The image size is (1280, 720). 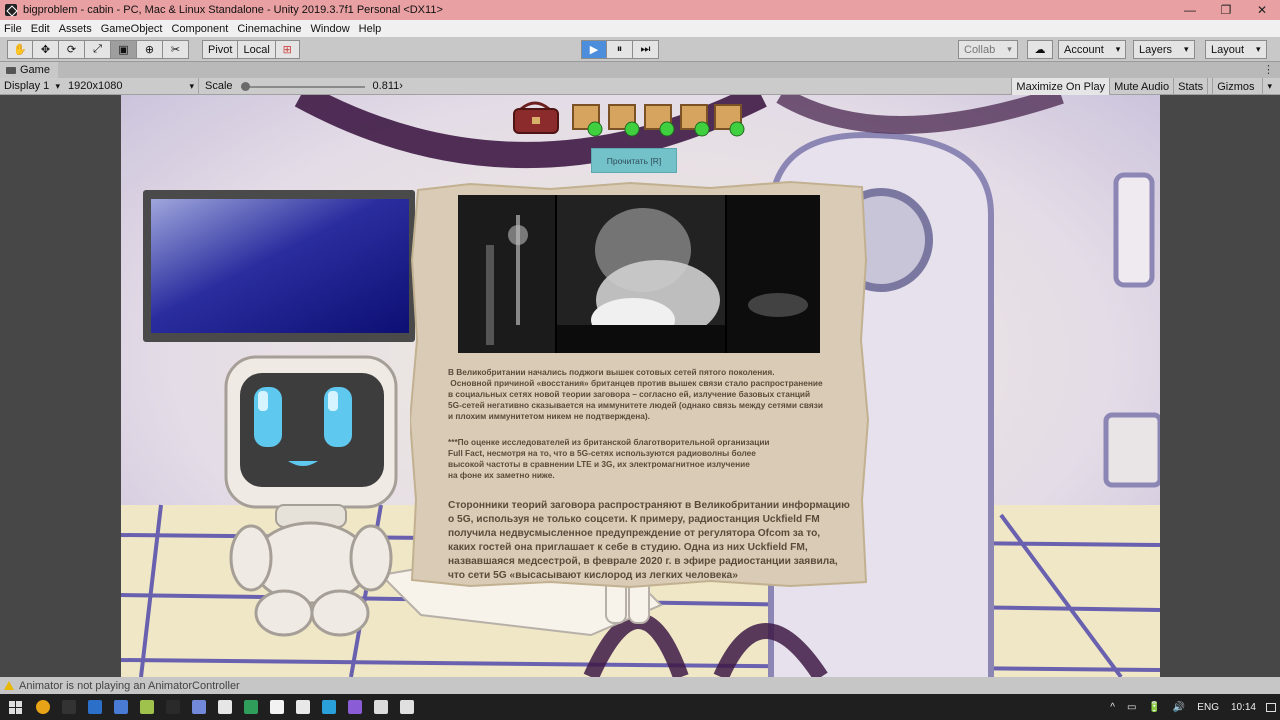 What do you see at coordinates (634, 160) in the screenshot?
I see `read-button: Прочитать [R]` at bounding box center [634, 160].